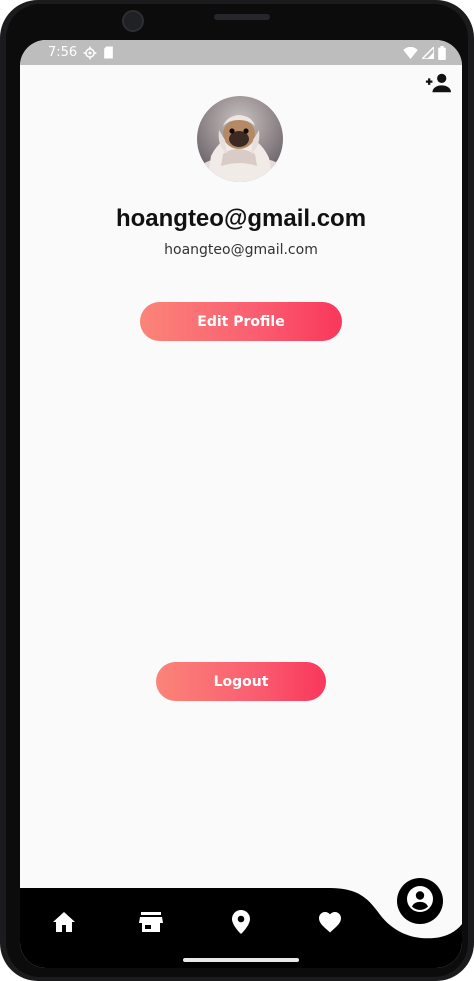 This screenshot has width=474, height=981. What do you see at coordinates (241, 218) in the screenshot?
I see `profile-display-name: hoangteo@gmail.com` at bounding box center [241, 218].